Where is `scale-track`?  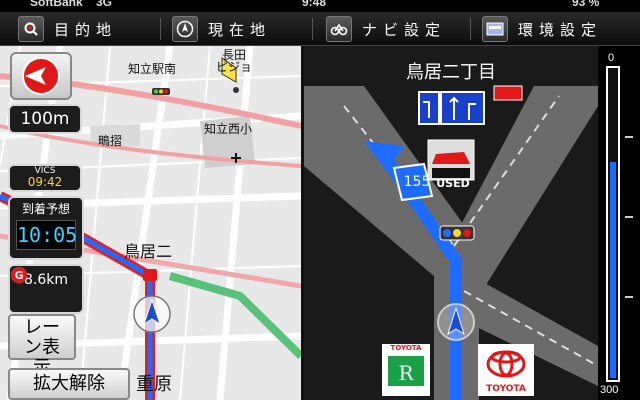
scale-track is located at coordinates (613, 224).